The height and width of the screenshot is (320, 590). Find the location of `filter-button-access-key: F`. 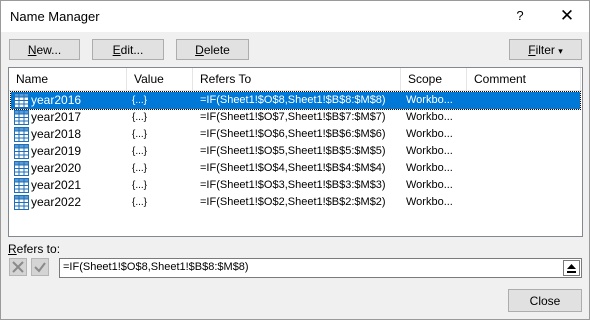

filter-button-access-key: F is located at coordinates (532, 50).